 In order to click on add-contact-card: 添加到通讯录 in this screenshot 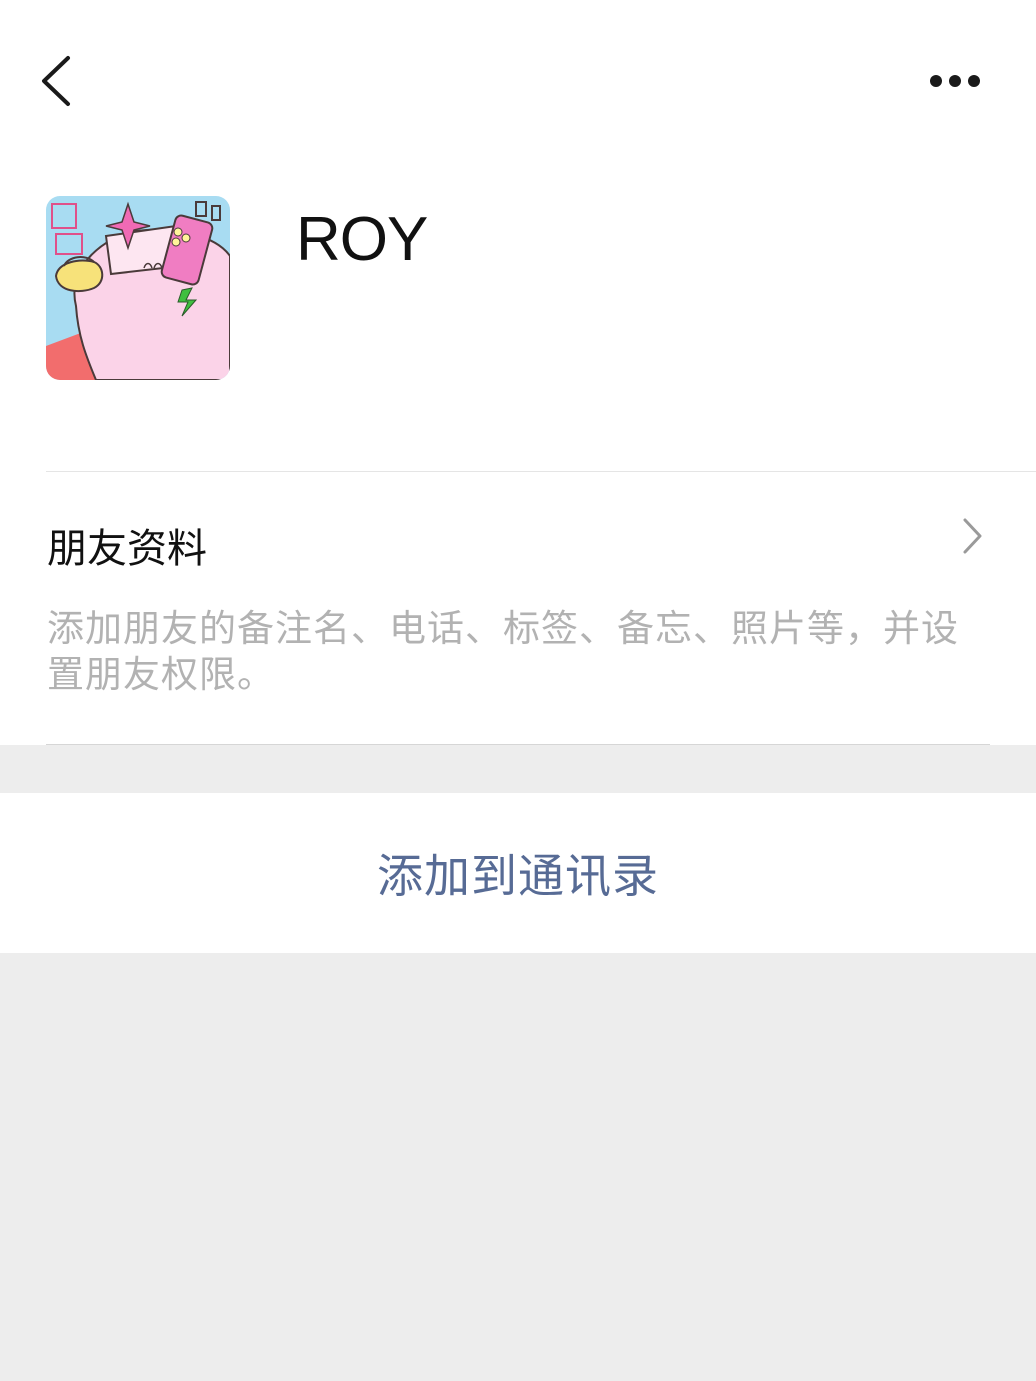, I will do `click(518, 873)`.